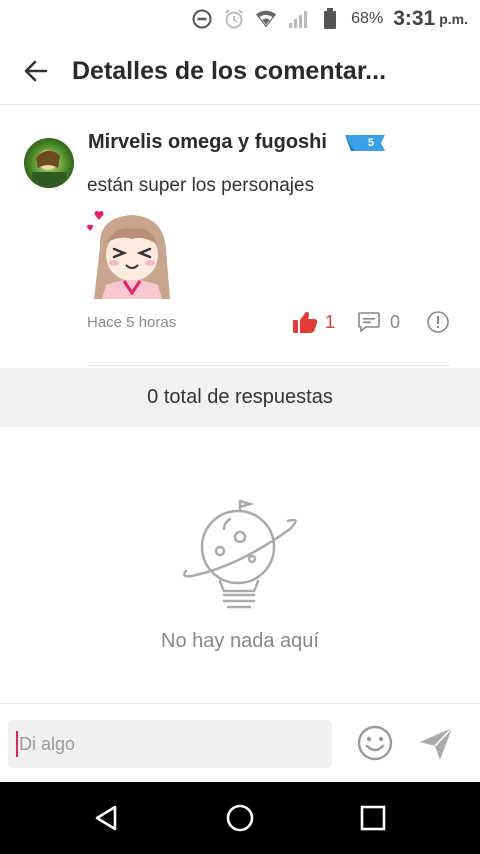 Image resolution: width=480 pixels, height=854 pixels. I want to click on nav-recents-button, so click(373, 818).